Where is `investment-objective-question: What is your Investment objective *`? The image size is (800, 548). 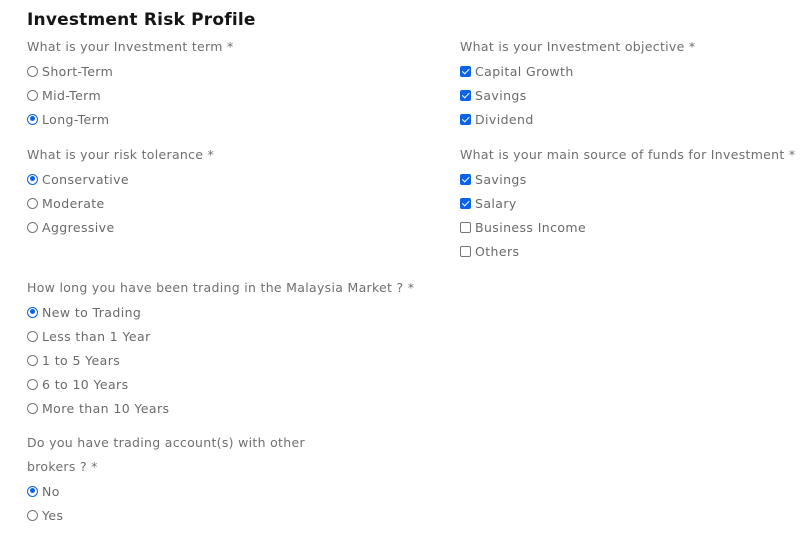
investment-objective-question: What is your Investment objective * is located at coordinates (578, 46).